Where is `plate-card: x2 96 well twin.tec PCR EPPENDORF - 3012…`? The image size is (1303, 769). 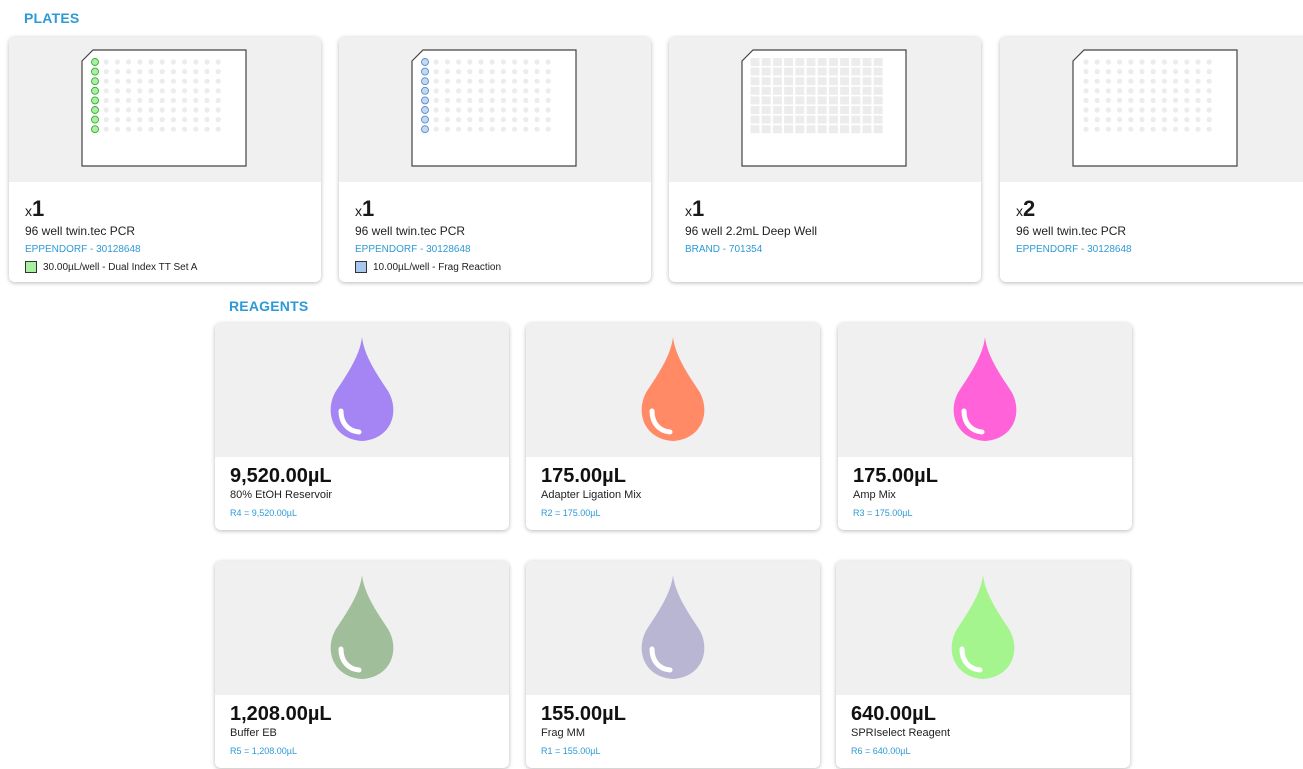 plate-card: x2 96 well twin.tec PCR EPPENDORF - 3012… is located at coordinates (1151, 159).